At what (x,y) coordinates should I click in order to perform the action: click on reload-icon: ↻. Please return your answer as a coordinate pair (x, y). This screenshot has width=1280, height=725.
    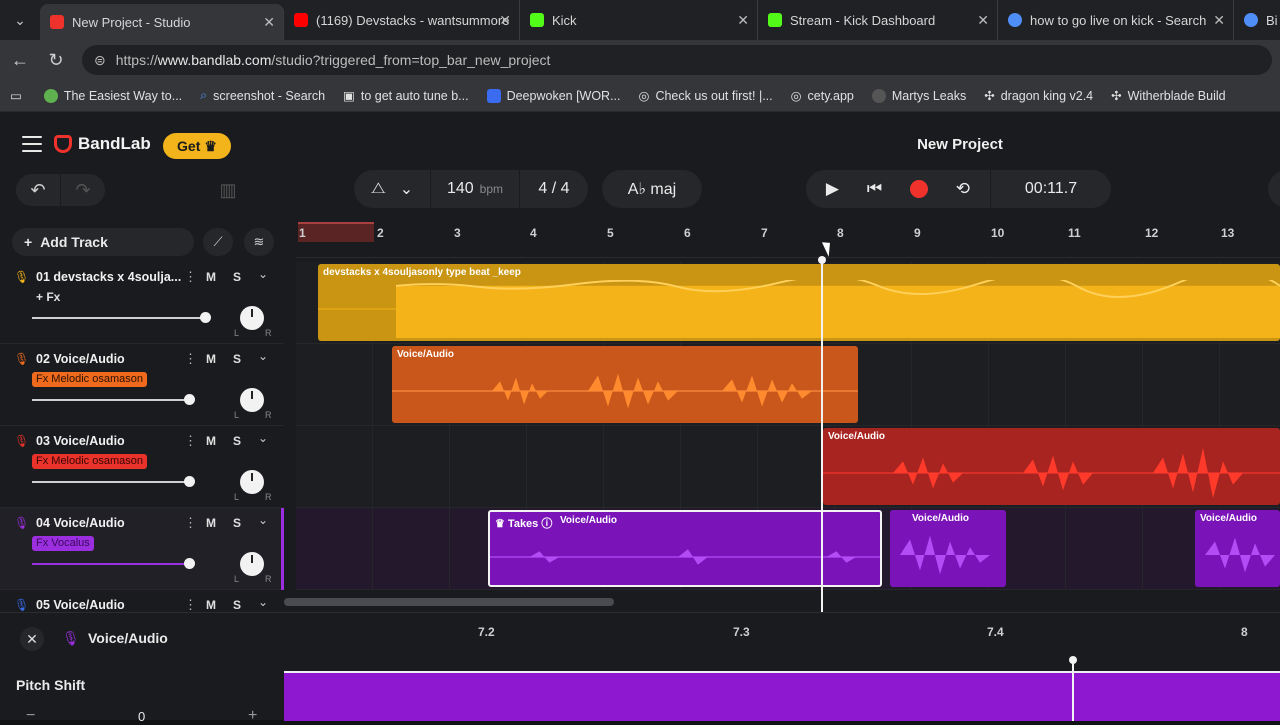
    Looking at the image, I should click on (56, 60).